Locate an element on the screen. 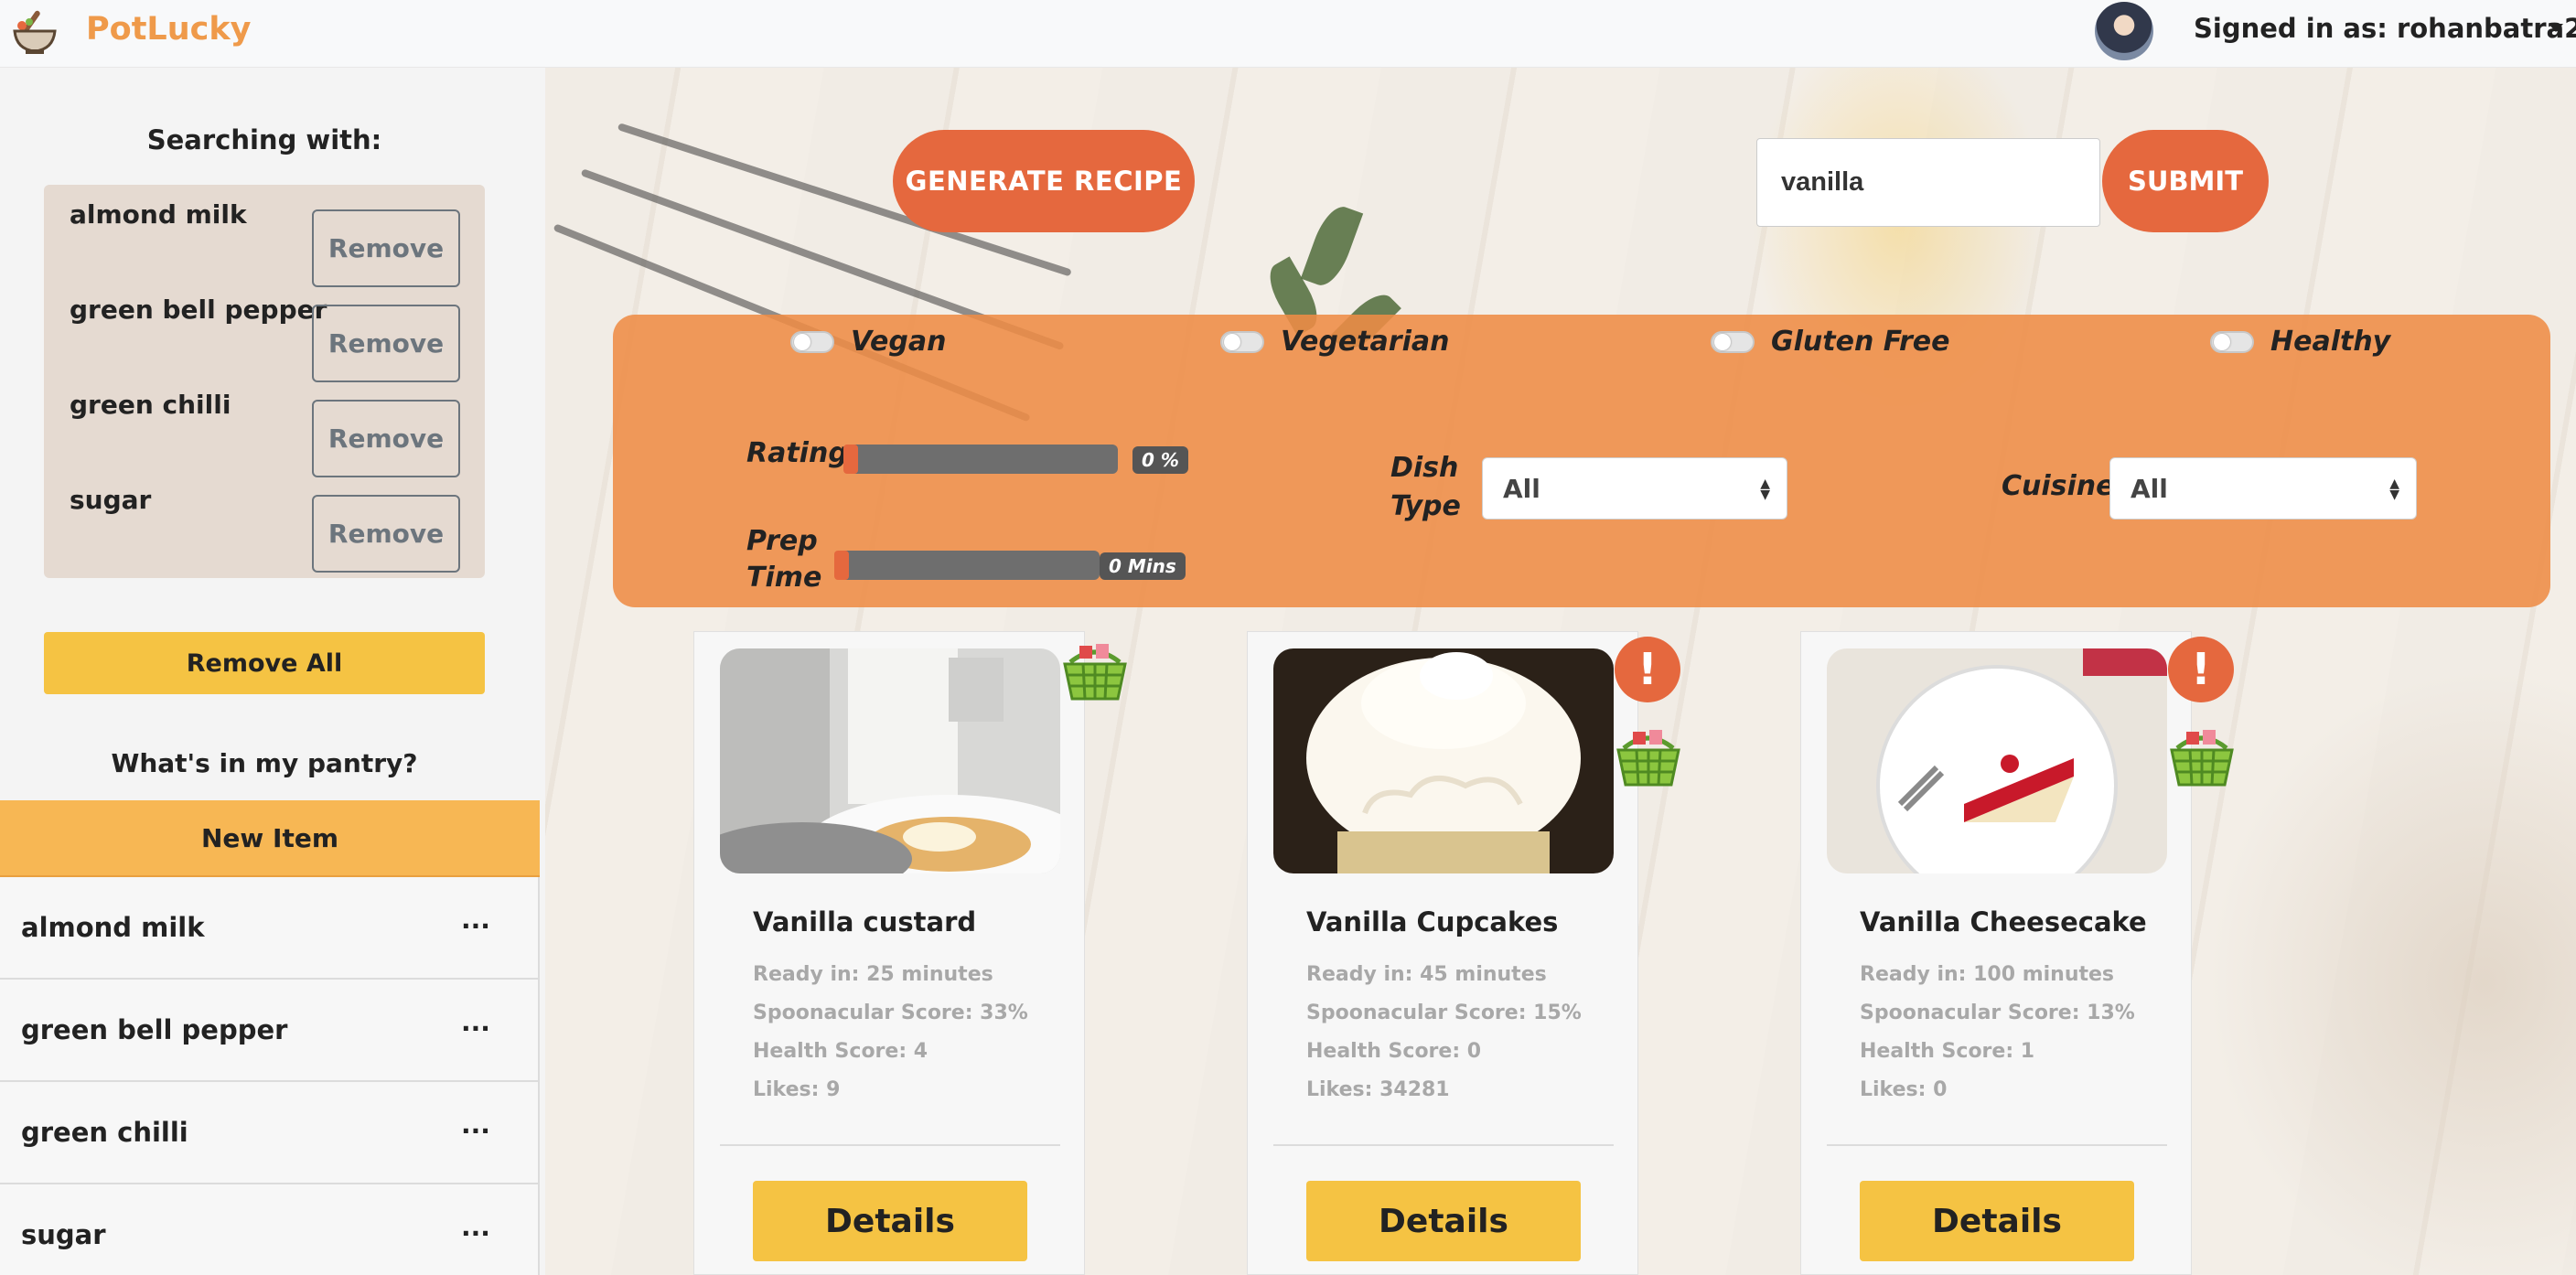 The image size is (2576, 1275). recipe-ready-time: Ready in: 45 minutes is located at coordinates (1426, 975).